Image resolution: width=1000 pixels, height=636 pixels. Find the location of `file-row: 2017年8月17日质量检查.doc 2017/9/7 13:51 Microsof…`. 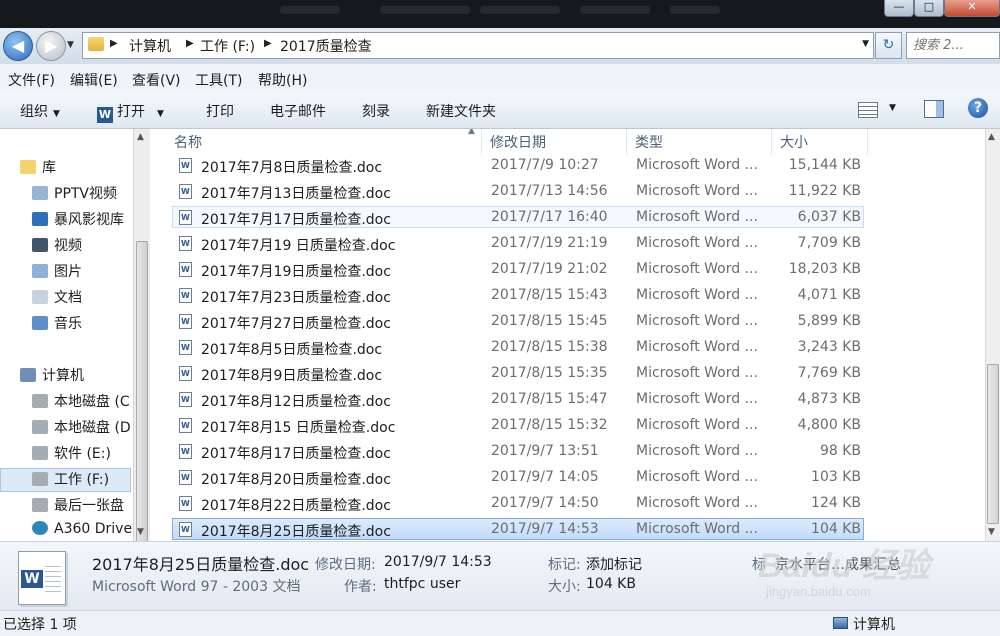

file-row: 2017年8月17日质量检查.doc 2017/9/7 13:51 Microsof… is located at coordinates (518, 451).